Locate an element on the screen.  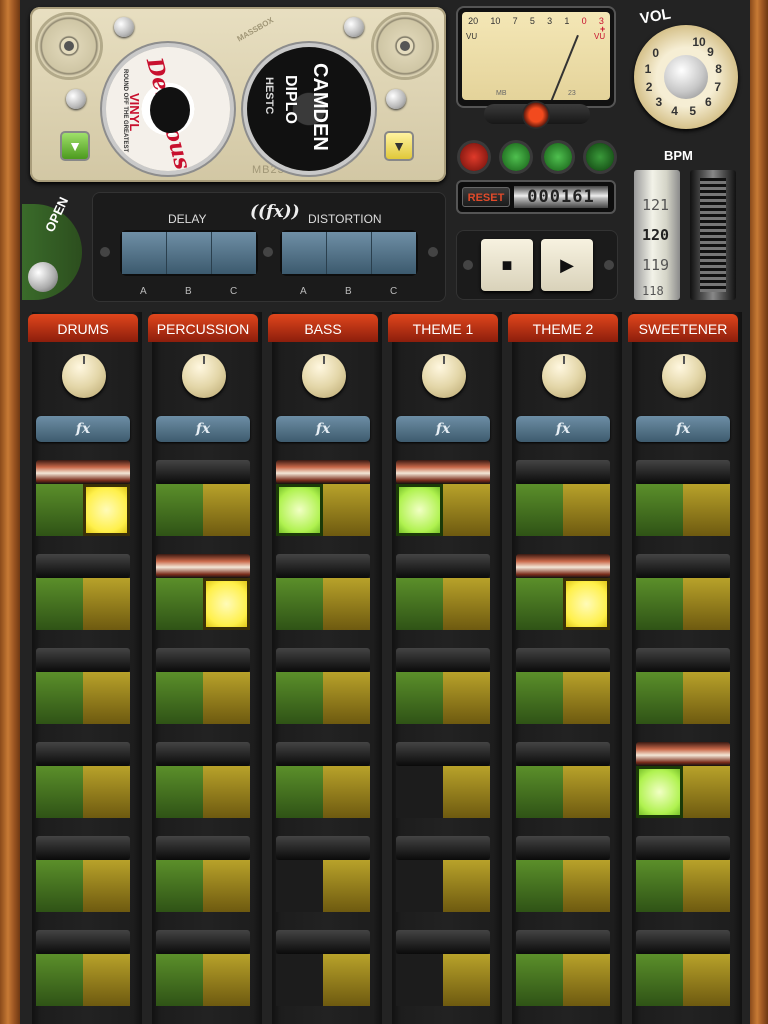
delay-c-button is located at coordinates (234, 253).